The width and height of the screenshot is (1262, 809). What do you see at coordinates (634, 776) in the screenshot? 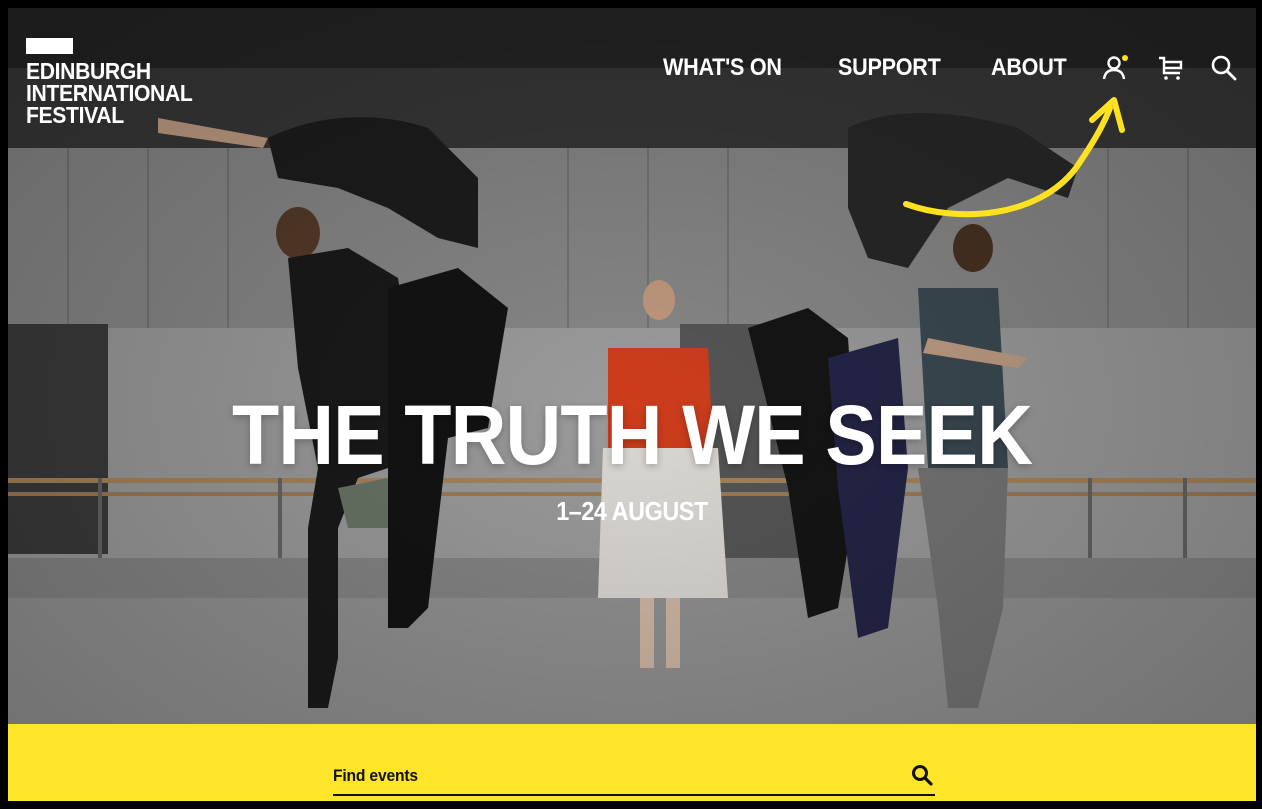
I see `find-events-input: Find events` at bounding box center [634, 776].